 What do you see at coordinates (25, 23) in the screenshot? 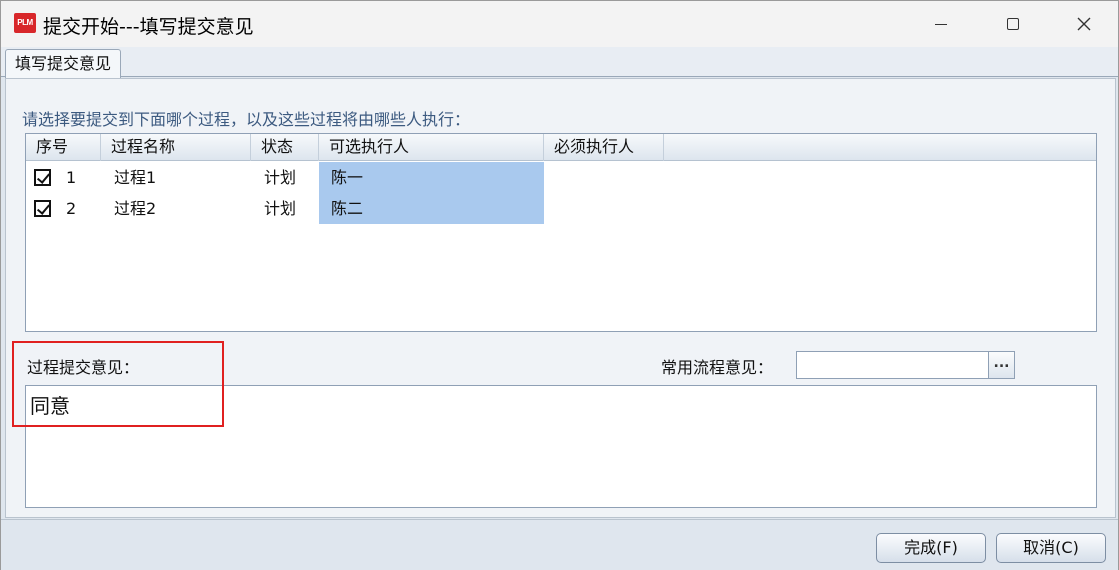
I see `plm-app-icon: PLM` at bounding box center [25, 23].